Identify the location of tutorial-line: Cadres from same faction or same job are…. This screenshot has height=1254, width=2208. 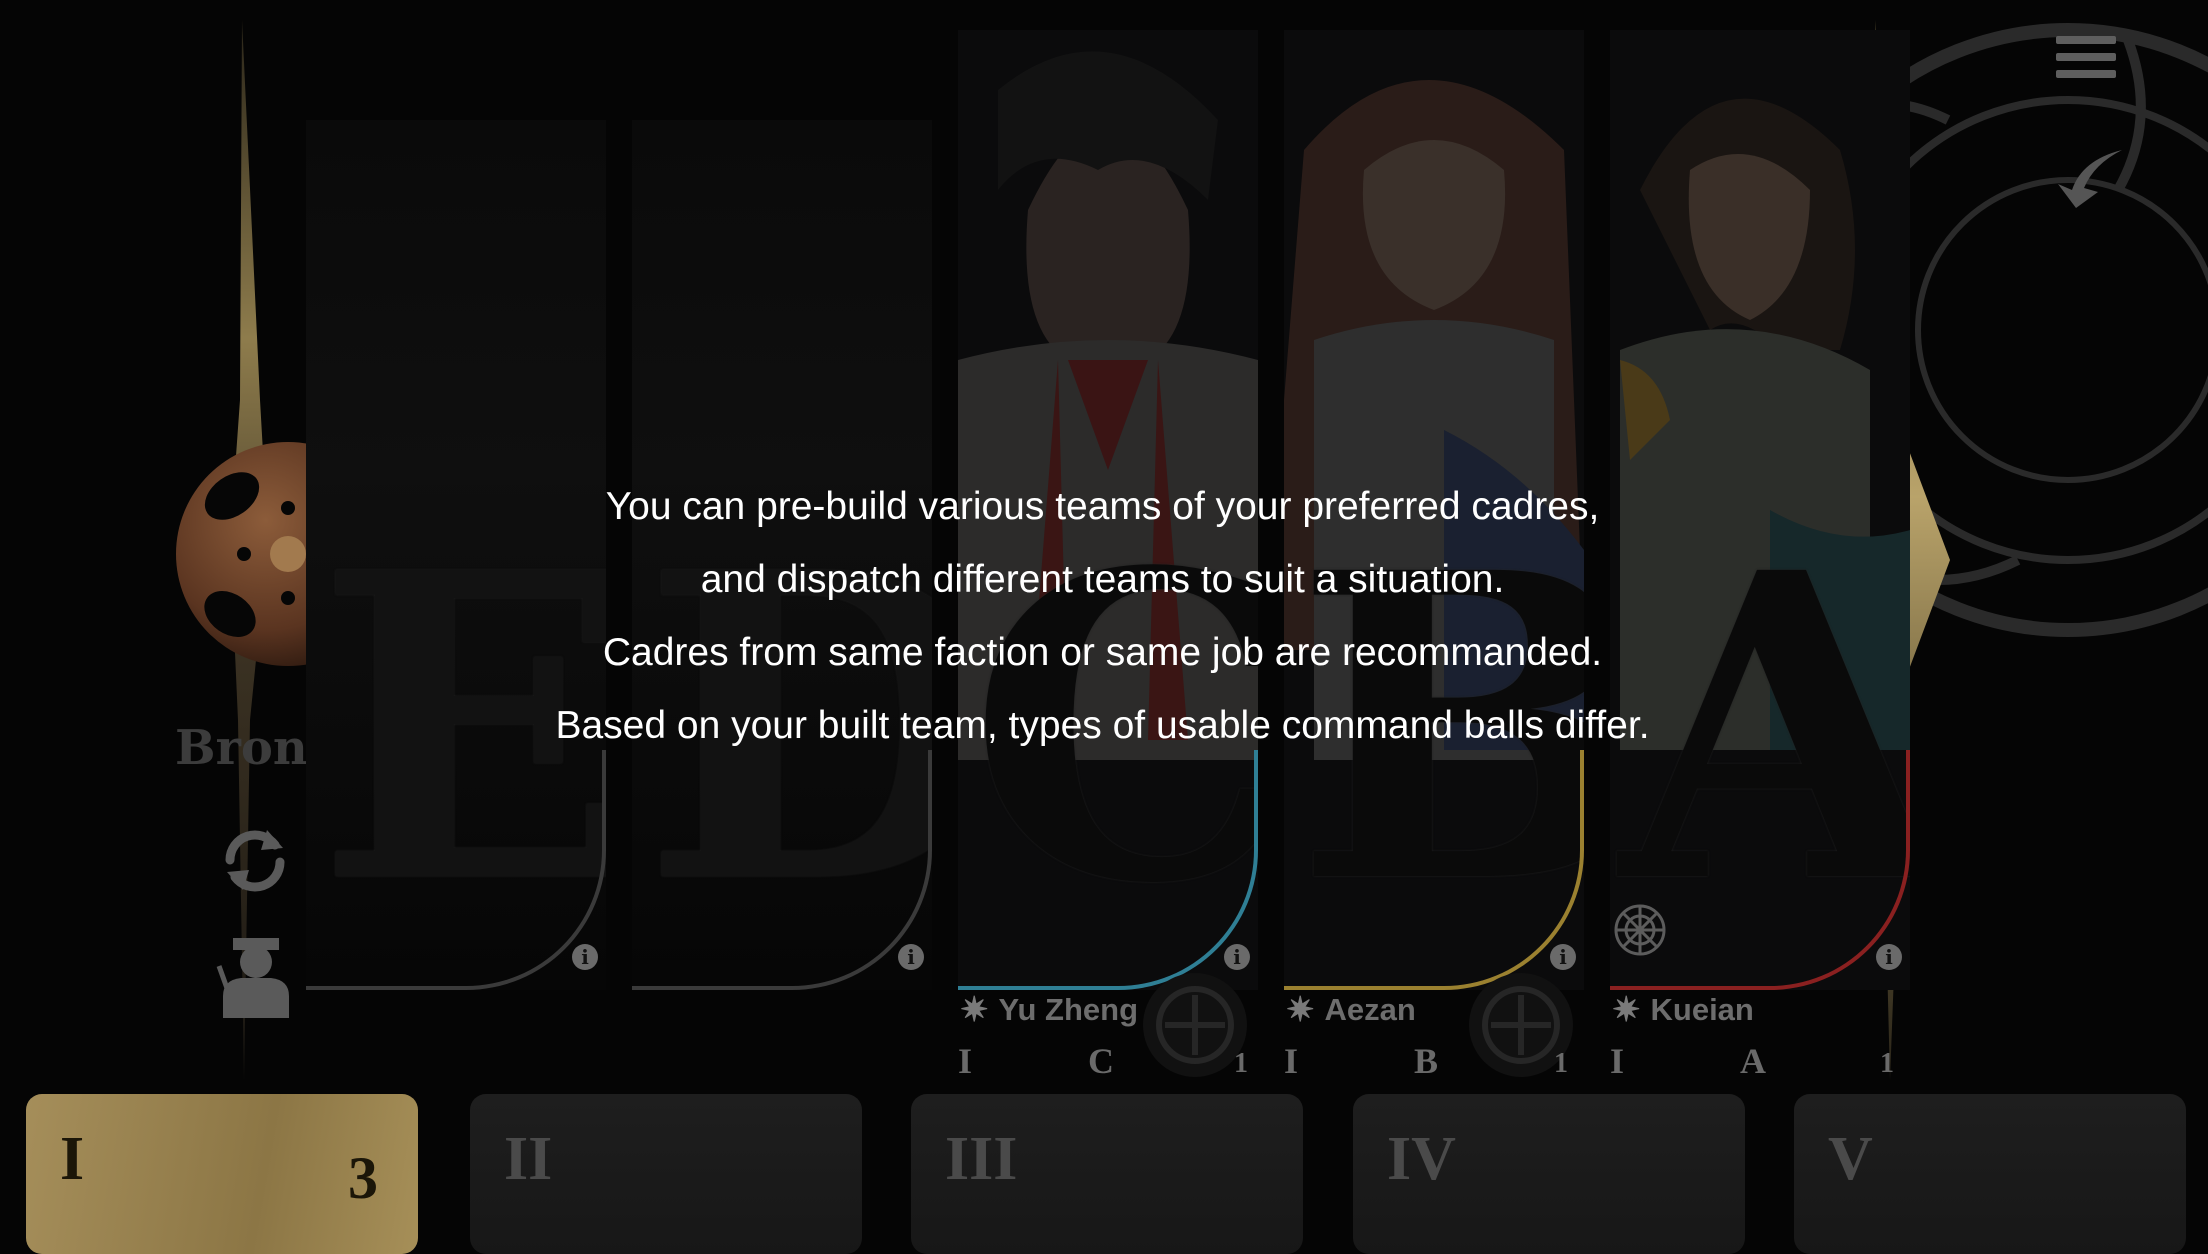
(1102, 652).